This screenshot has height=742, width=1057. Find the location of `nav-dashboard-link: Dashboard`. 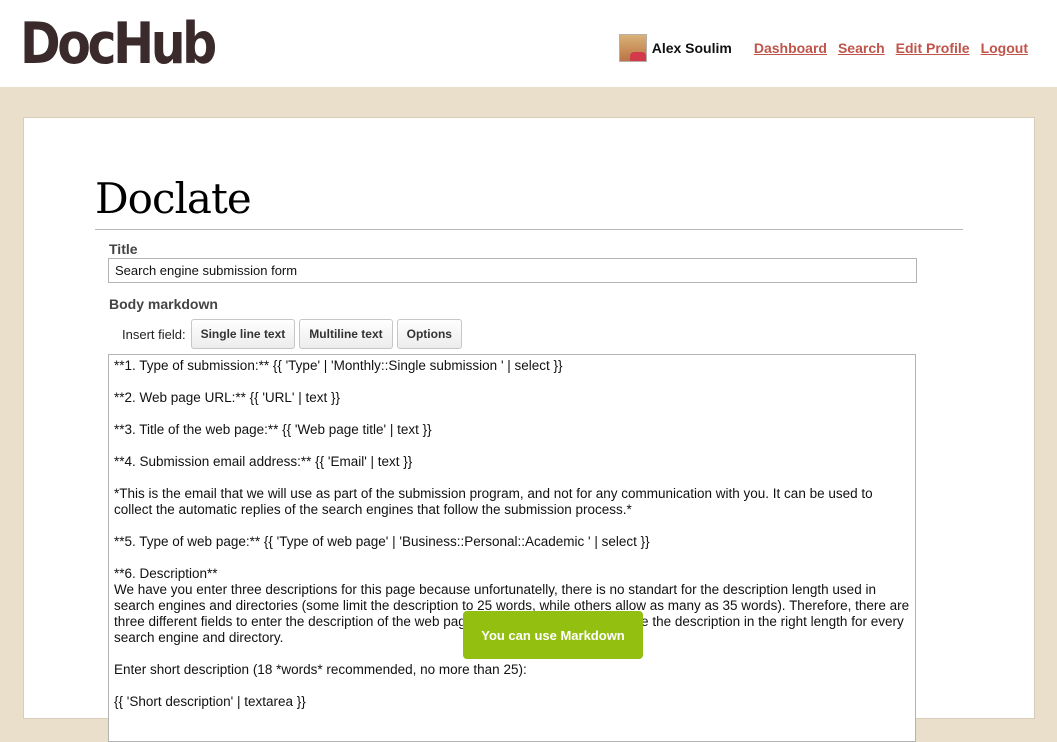

nav-dashboard-link: Dashboard is located at coordinates (790, 48).